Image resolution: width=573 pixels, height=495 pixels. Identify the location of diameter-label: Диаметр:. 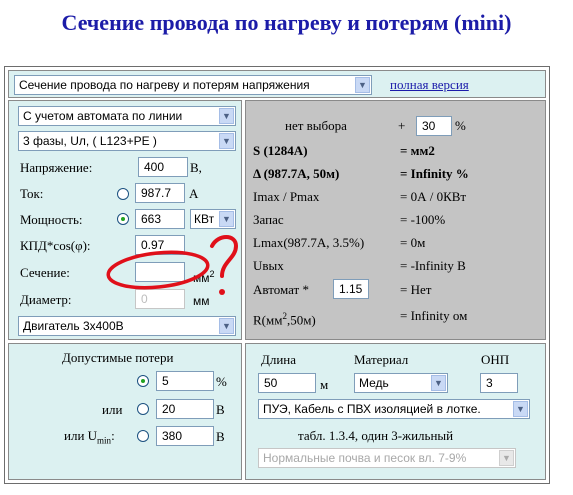
(46, 299).